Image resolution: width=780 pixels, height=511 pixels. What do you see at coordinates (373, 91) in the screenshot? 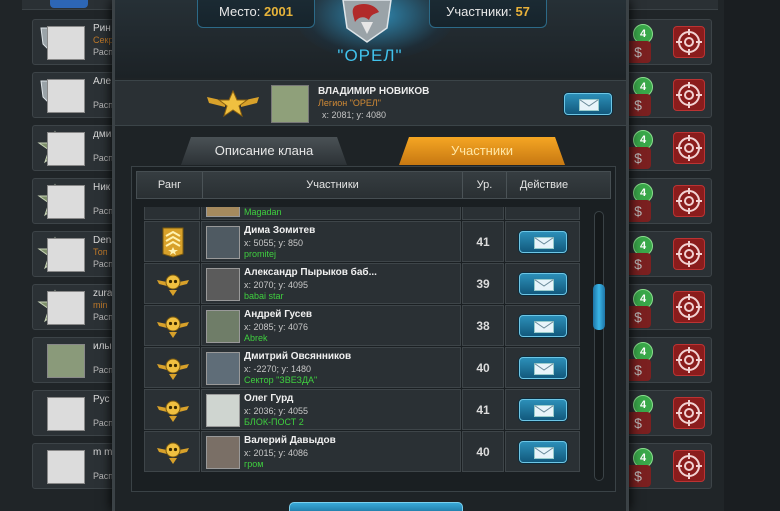
I see `leader-name: ВЛАДИМИР НОВИКОВ` at bounding box center [373, 91].